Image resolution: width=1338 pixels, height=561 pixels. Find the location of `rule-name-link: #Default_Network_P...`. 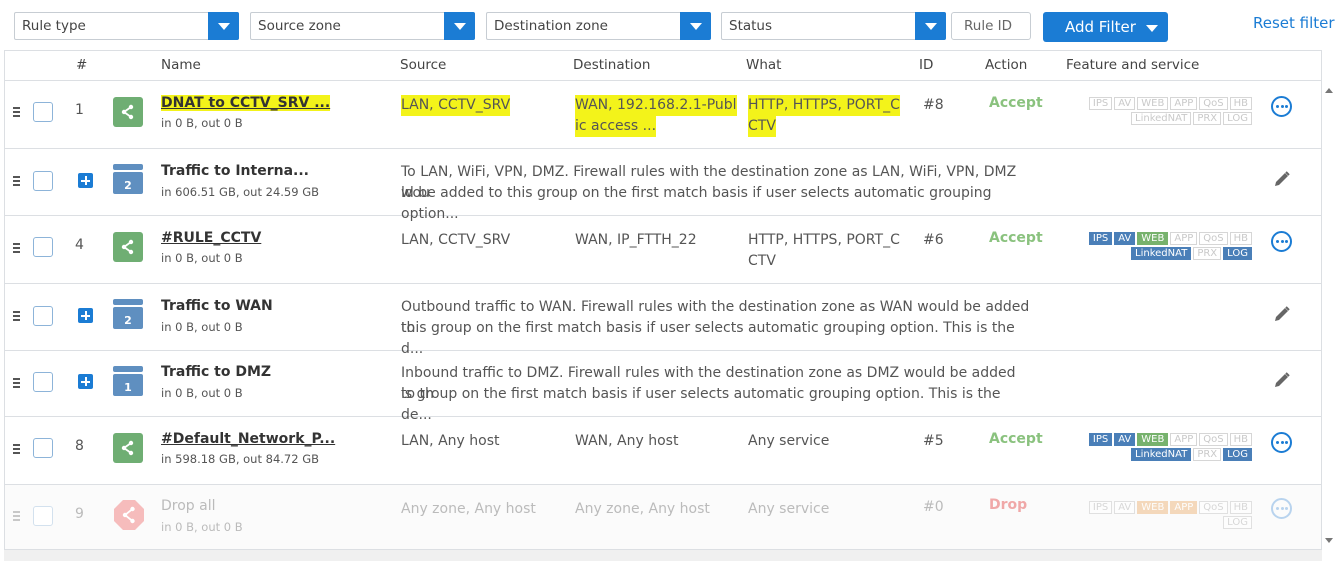

rule-name-link: #Default_Network_P... is located at coordinates (248, 439).